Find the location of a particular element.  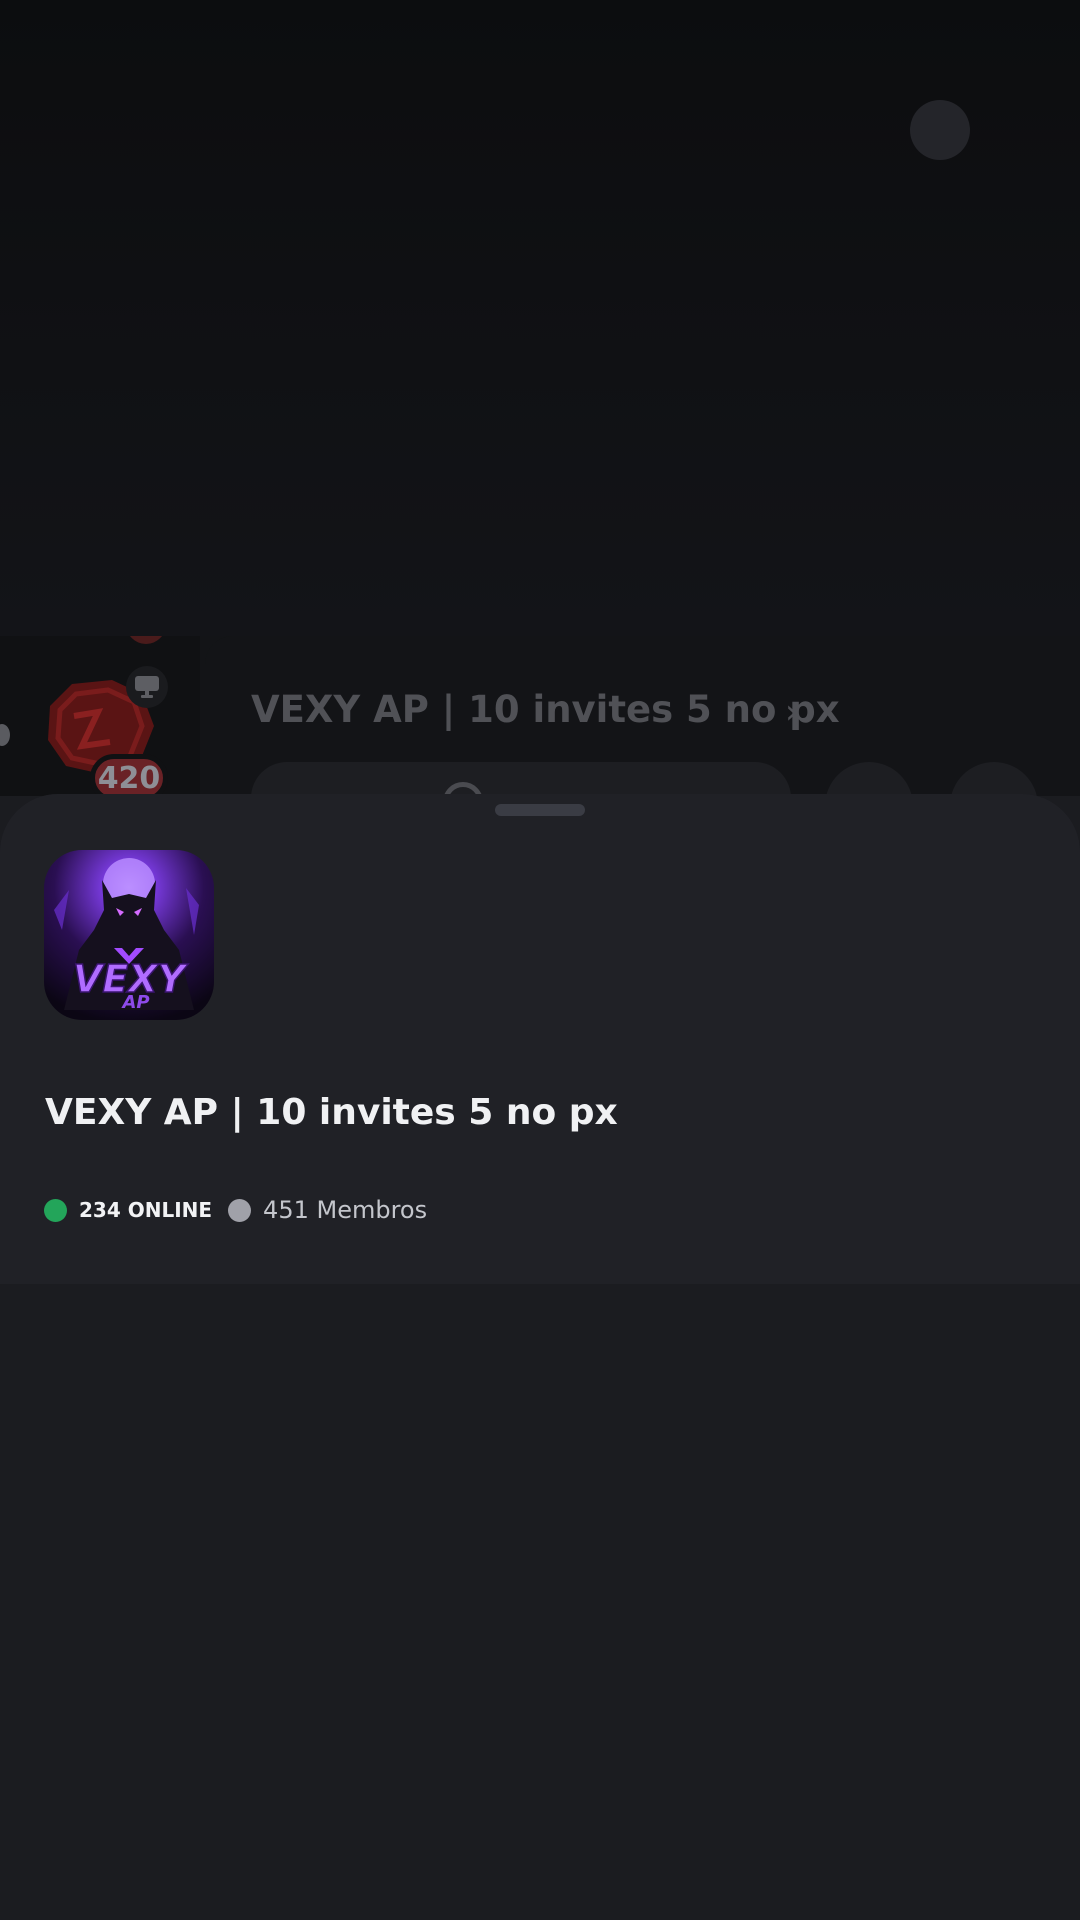

member-count: 451 Membros is located at coordinates (345, 1210).